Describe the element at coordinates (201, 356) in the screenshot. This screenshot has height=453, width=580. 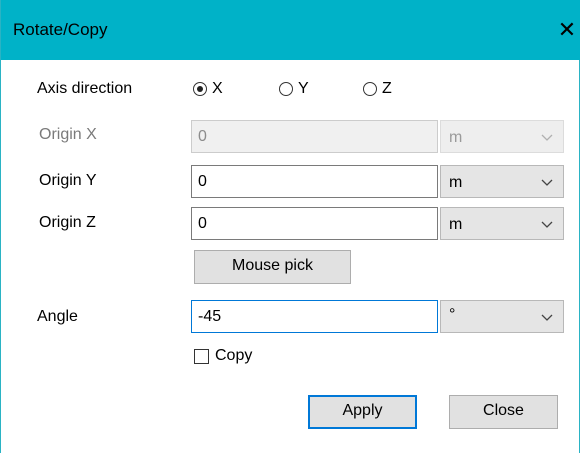
I see `checkbox-unchecked-icon` at that location.